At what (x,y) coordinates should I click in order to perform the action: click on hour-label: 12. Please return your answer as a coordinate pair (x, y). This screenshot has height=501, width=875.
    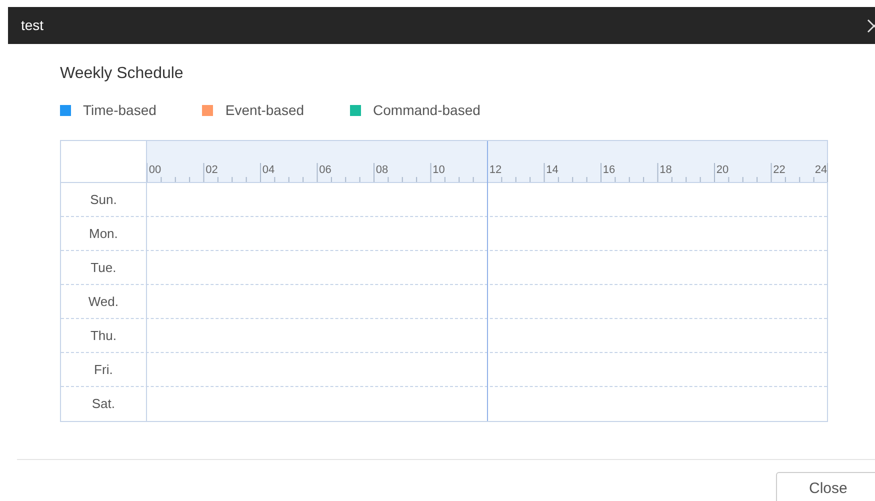
    Looking at the image, I should click on (495, 170).